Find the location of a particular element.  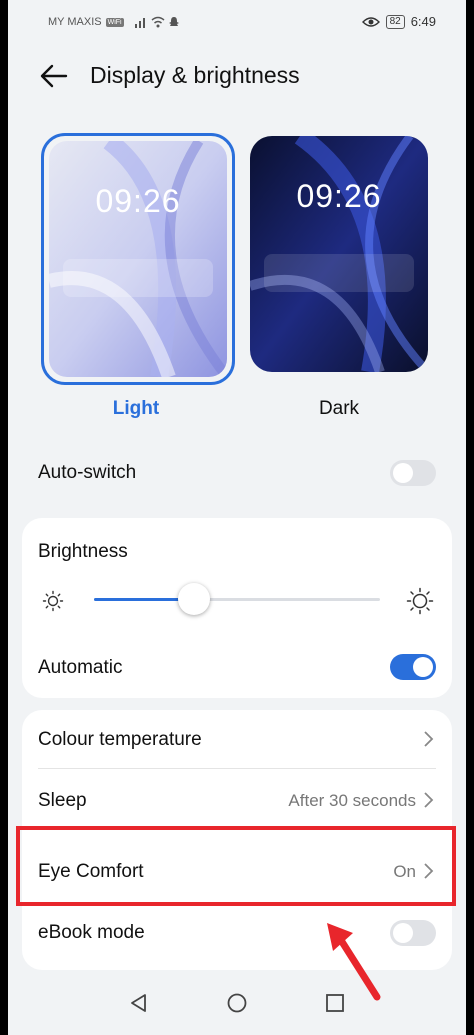

theme-light-card: 09:26 is located at coordinates (138, 259).